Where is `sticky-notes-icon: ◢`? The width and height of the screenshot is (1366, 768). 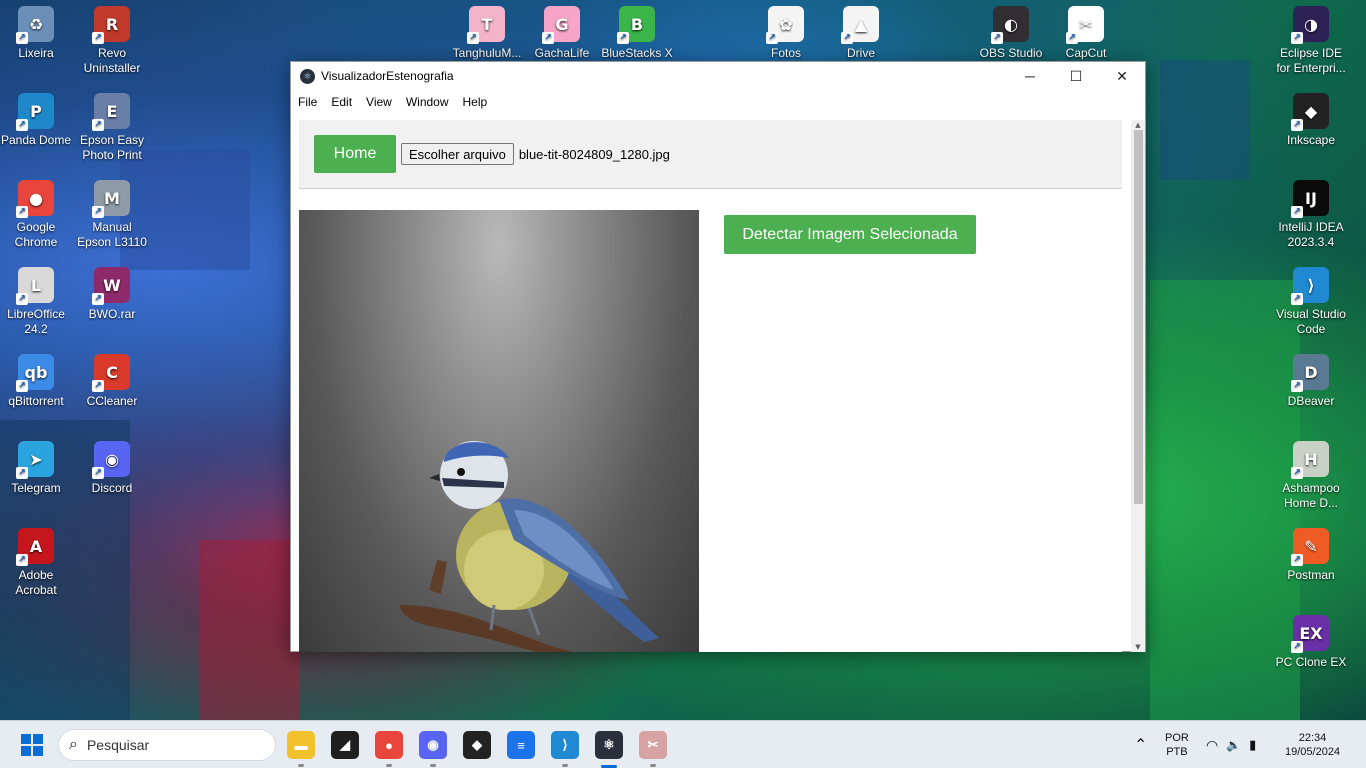 sticky-notes-icon: ◢ is located at coordinates (345, 745).